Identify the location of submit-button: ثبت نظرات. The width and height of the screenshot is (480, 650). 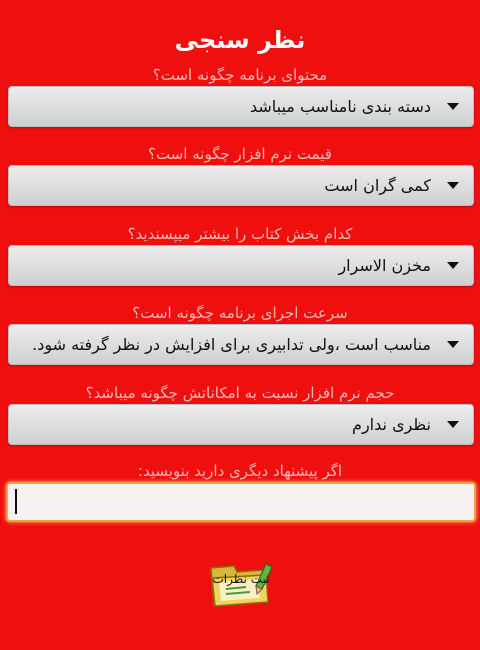
(241, 583).